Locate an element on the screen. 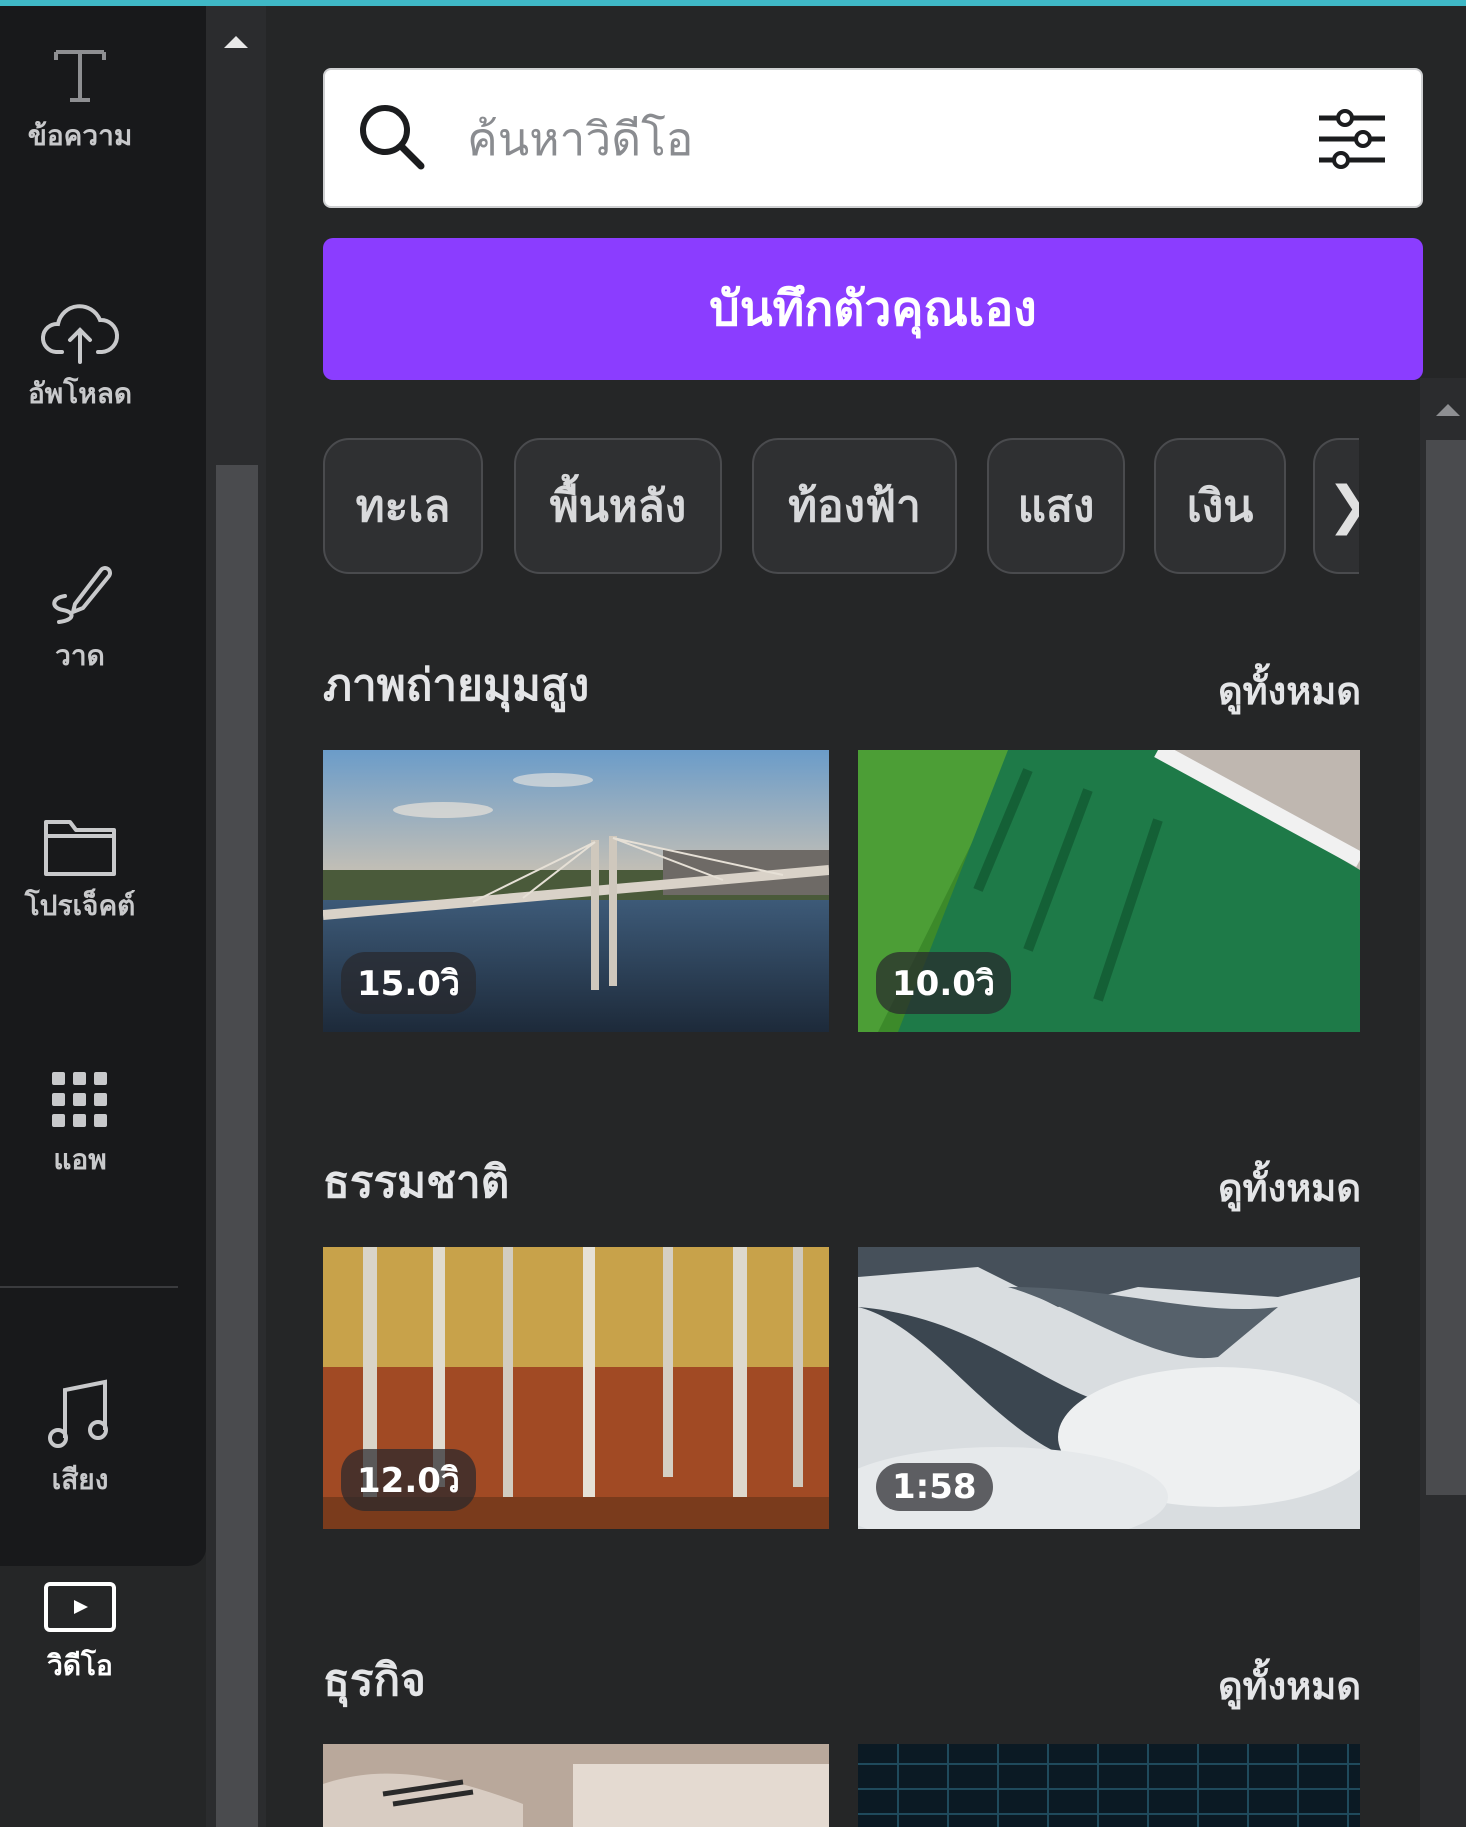 This screenshot has width=1466, height=1827. search-input is located at coordinates (867, 139).